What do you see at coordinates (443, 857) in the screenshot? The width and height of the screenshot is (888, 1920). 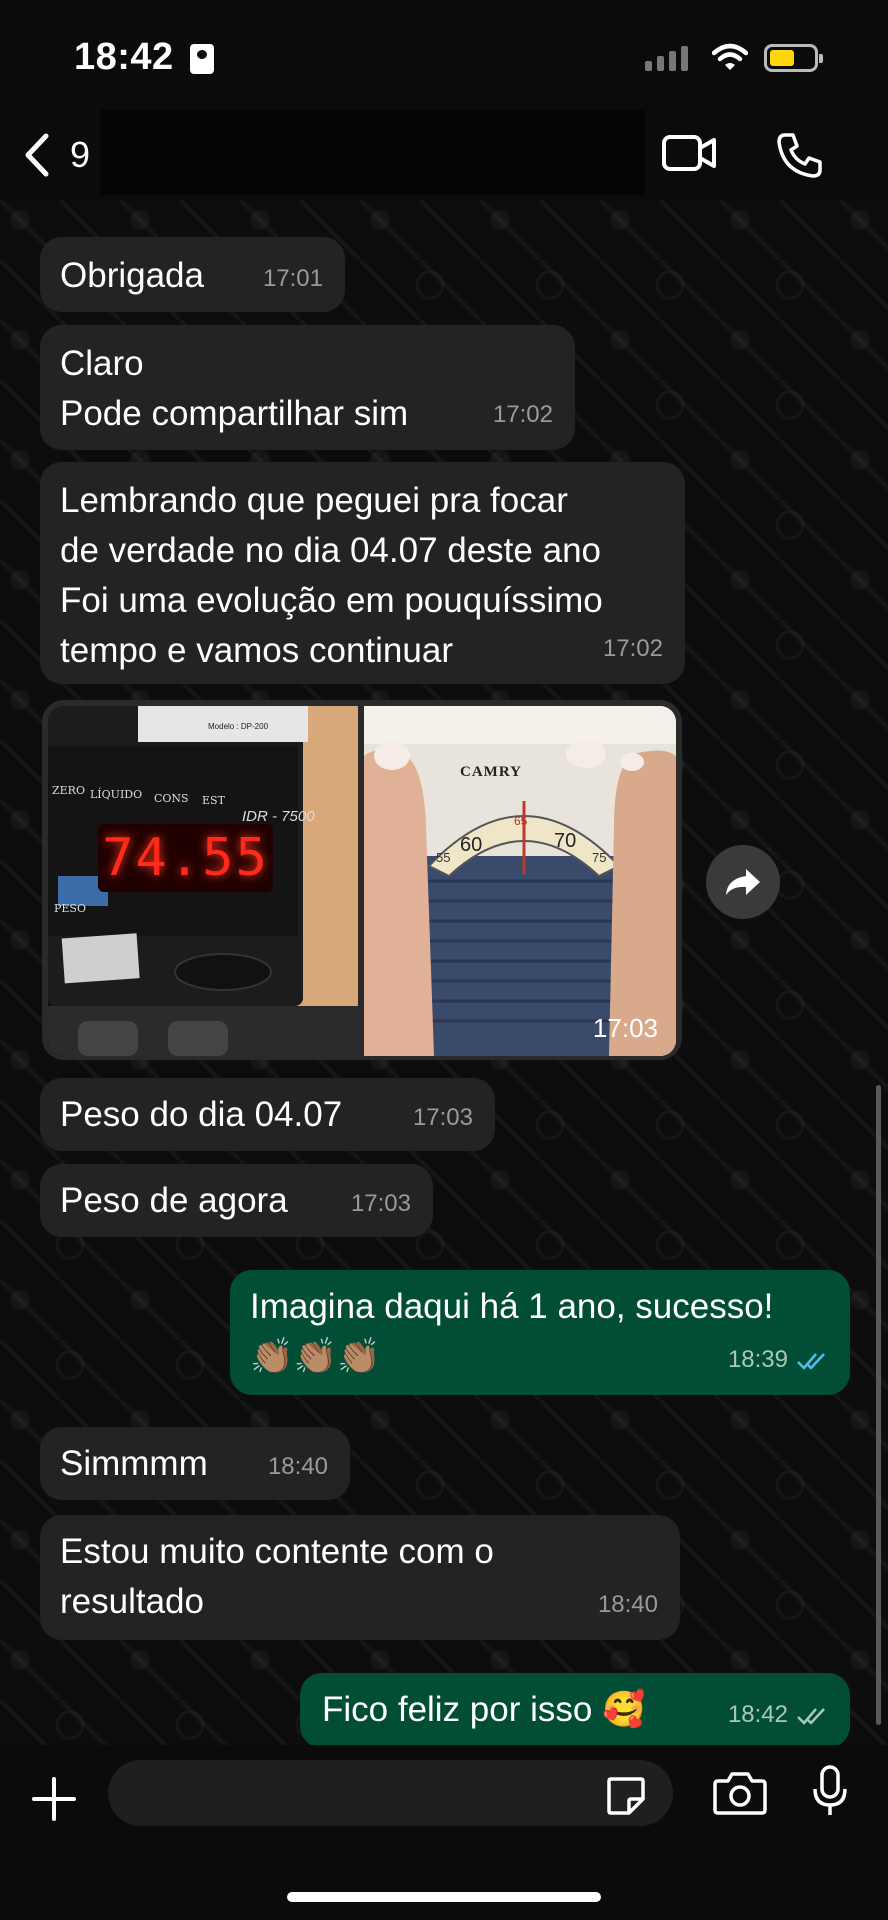 I see `dial-number-55: 55` at bounding box center [443, 857].